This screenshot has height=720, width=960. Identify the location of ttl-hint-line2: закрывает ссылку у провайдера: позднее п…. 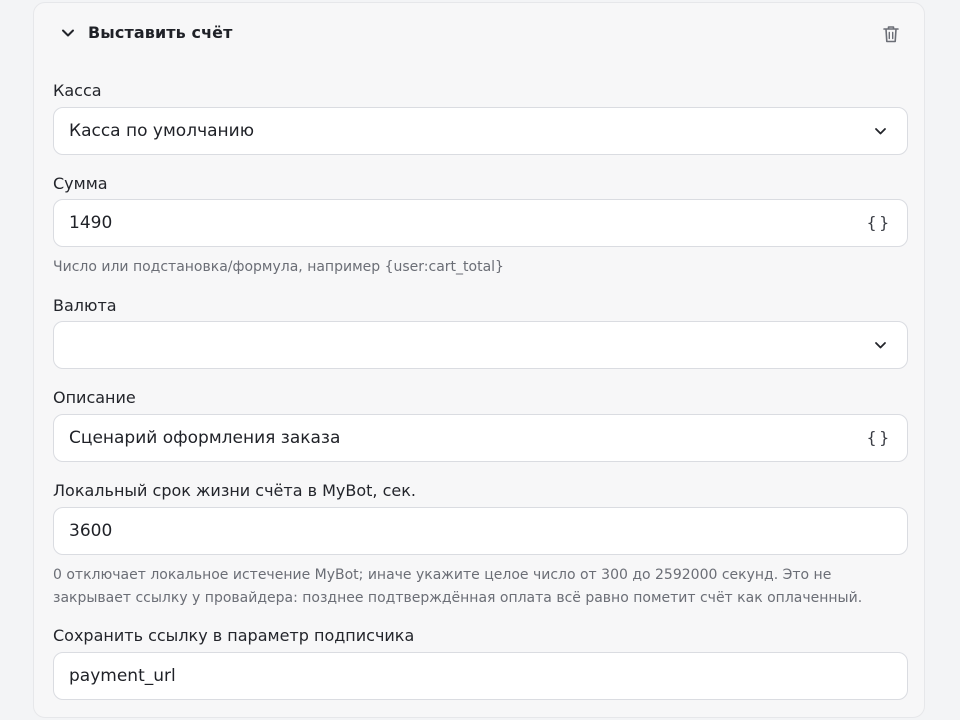
(458, 598).